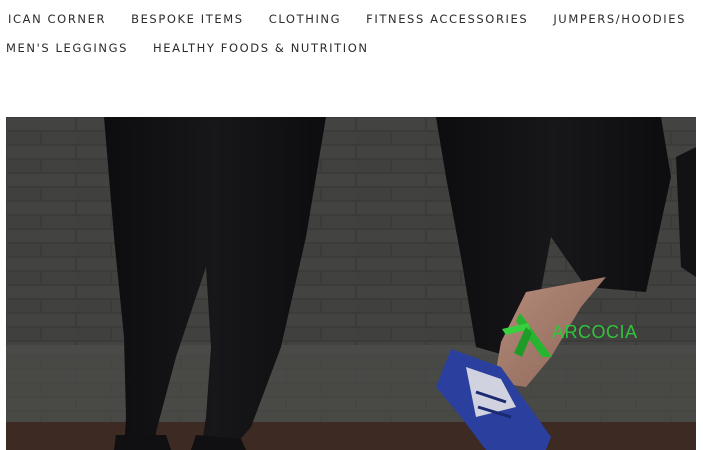 The image size is (703, 450). I want to click on nav-row-secondary: MEN'S LEGGINGS HEALTHY FOODS & NUTRITION, so click(200, 48).